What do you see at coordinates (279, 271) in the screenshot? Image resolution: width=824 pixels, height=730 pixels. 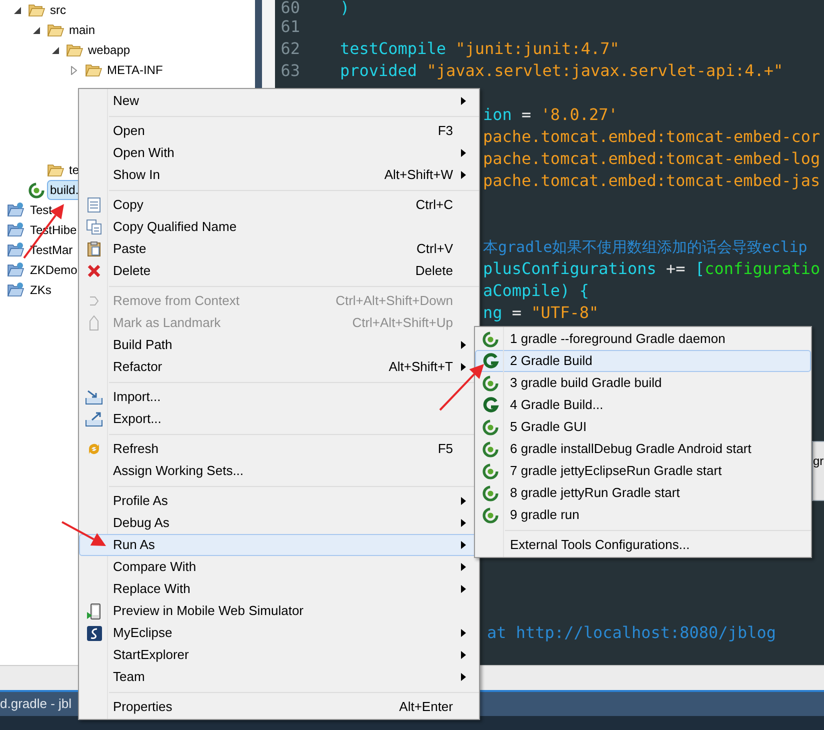 I see `menu-item: Delete Delete` at bounding box center [279, 271].